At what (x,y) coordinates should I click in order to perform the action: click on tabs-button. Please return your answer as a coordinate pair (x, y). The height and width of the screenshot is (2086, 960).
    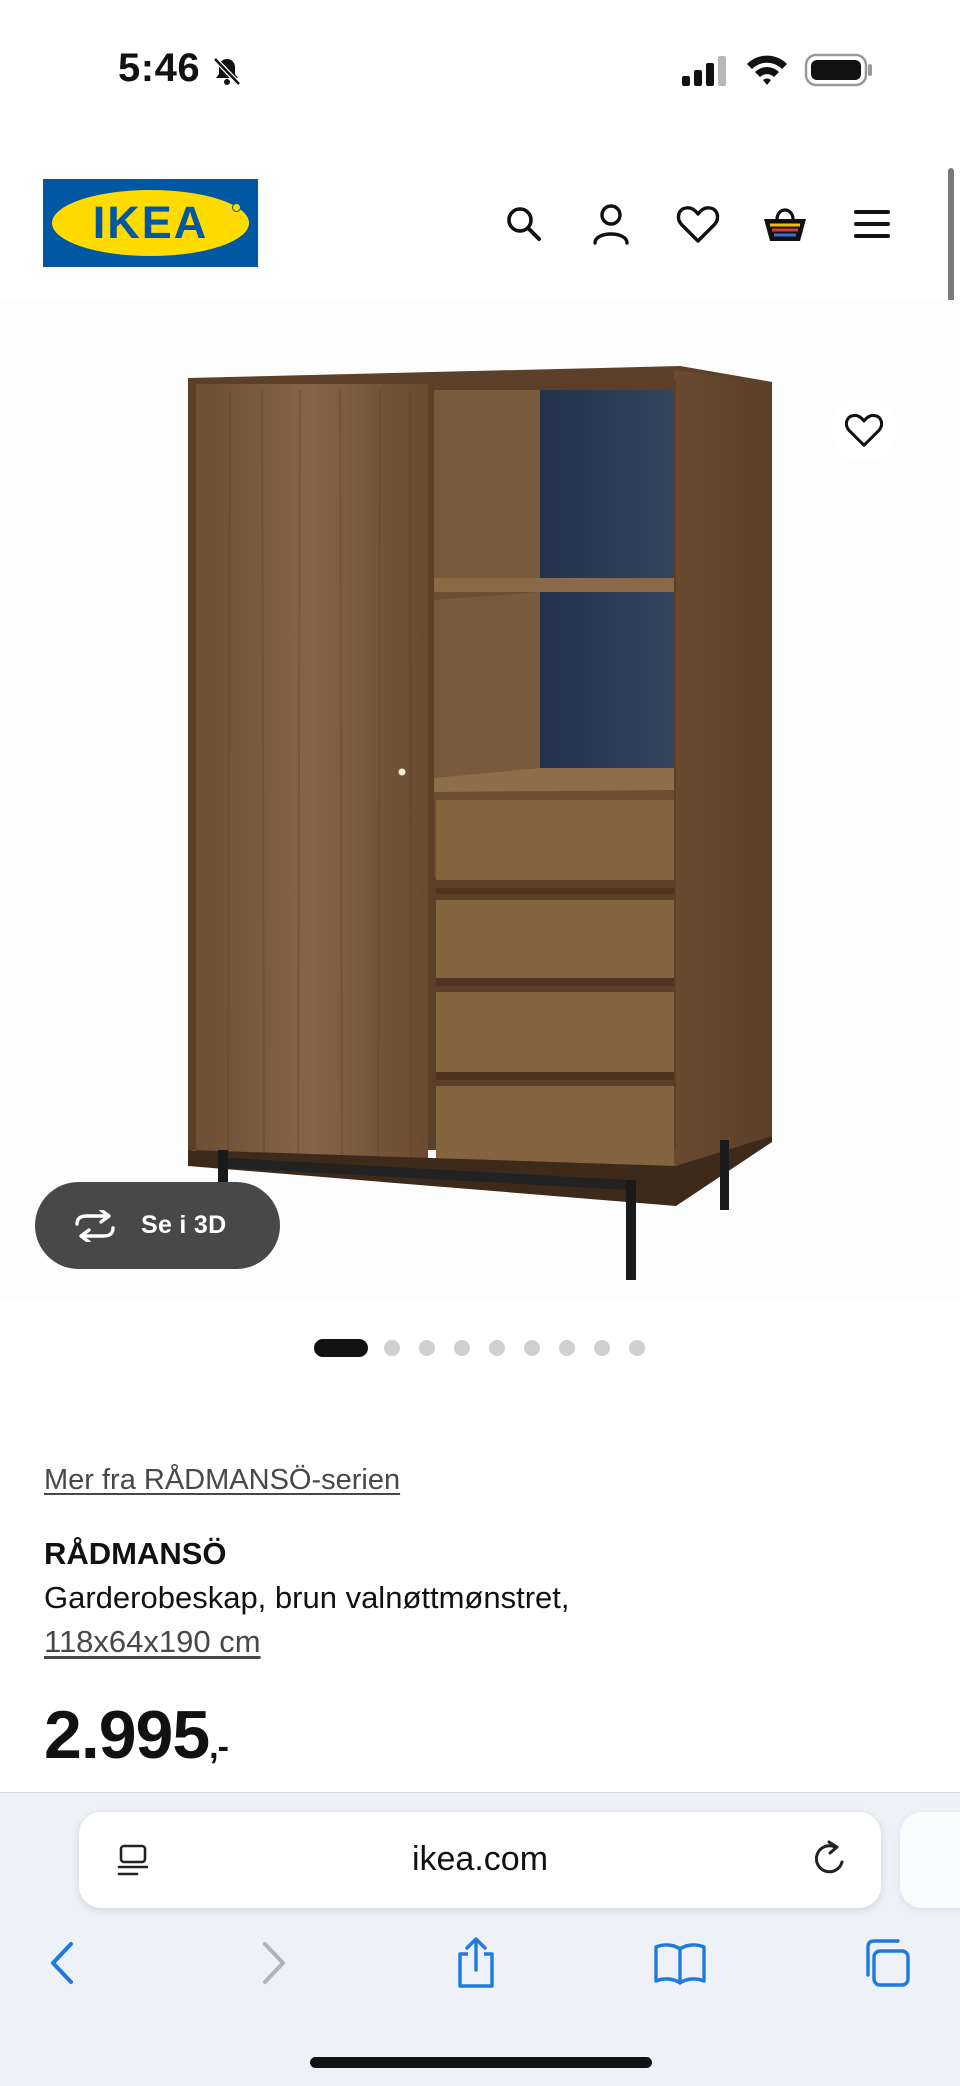
    Looking at the image, I should click on (886, 1963).